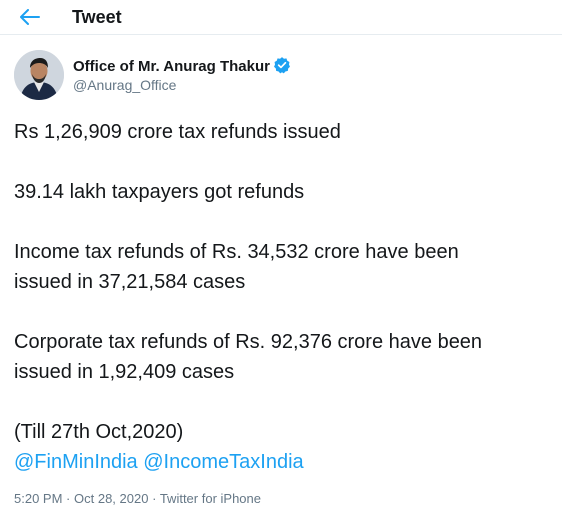  What do you see at coordinates (124, 85) in the screenshot?
I see `author-handle: @Anurag_Office` at bounding box center [124, 85].